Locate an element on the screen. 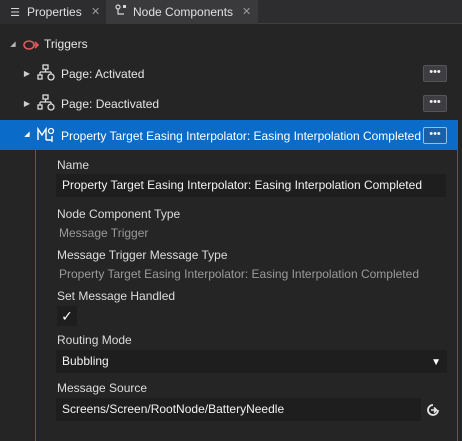  tab-node-components-label: Node Components is located at coordinates (183, 12).